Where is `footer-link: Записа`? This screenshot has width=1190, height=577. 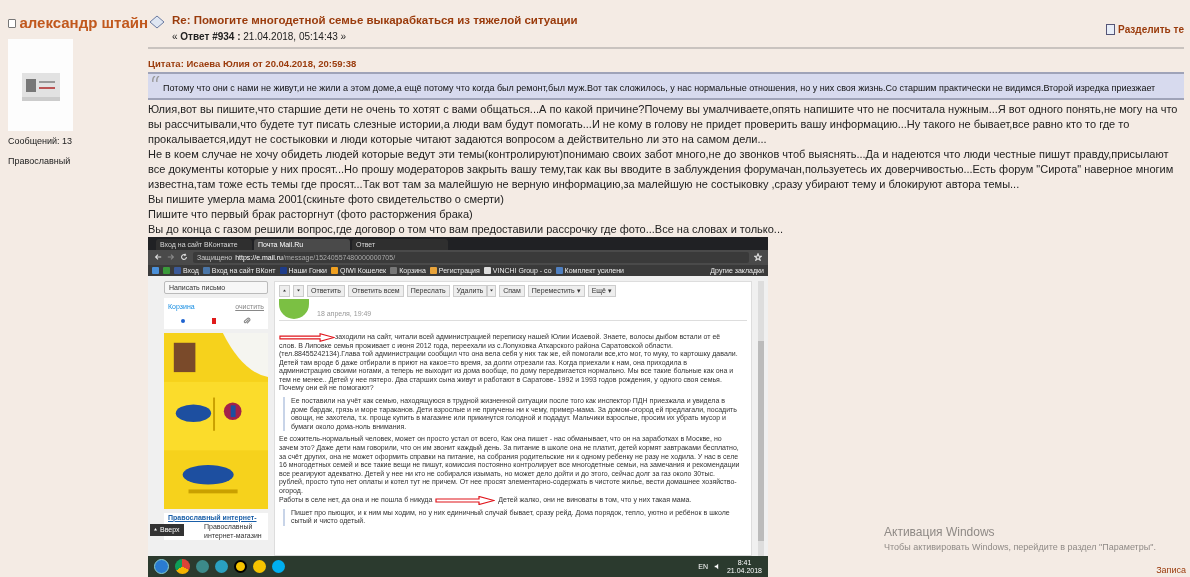 footer-link: Записа is located at coordinates (1171, 570).